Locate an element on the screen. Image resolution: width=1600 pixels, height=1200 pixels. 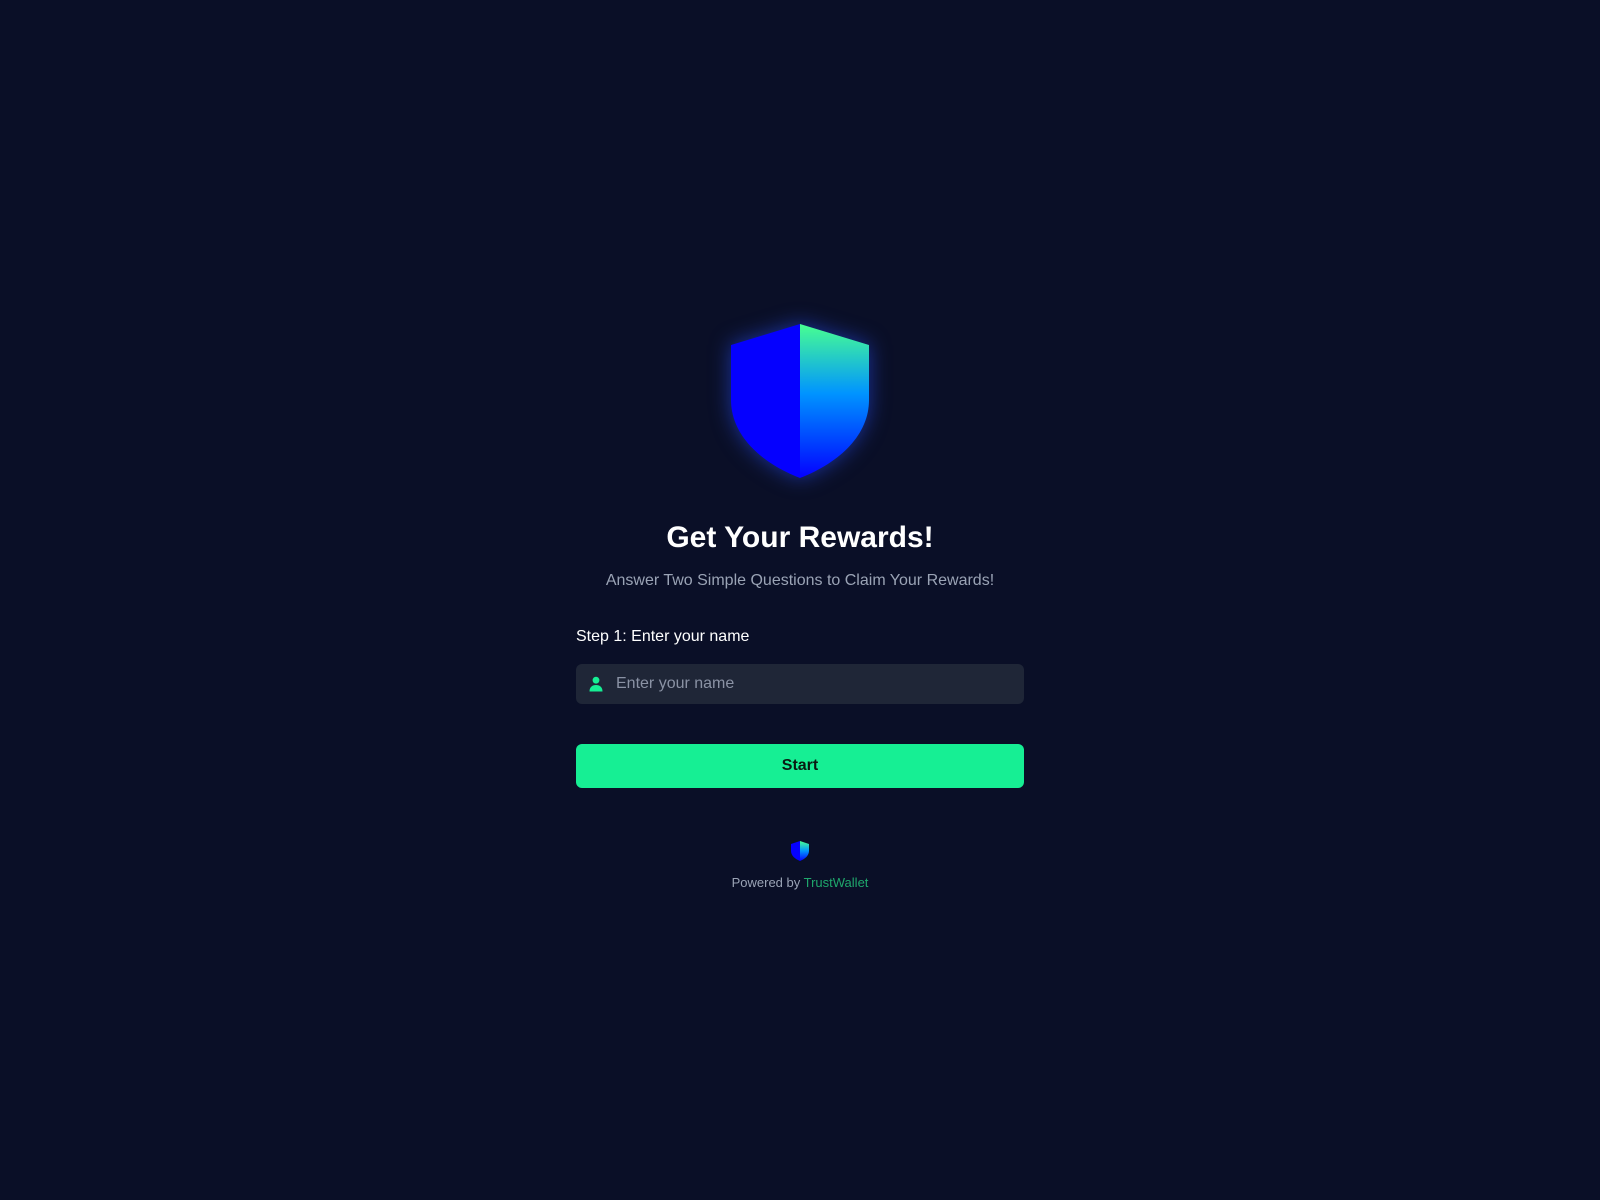
powered-by-label: Powered by is located at coordinates (766, 882).